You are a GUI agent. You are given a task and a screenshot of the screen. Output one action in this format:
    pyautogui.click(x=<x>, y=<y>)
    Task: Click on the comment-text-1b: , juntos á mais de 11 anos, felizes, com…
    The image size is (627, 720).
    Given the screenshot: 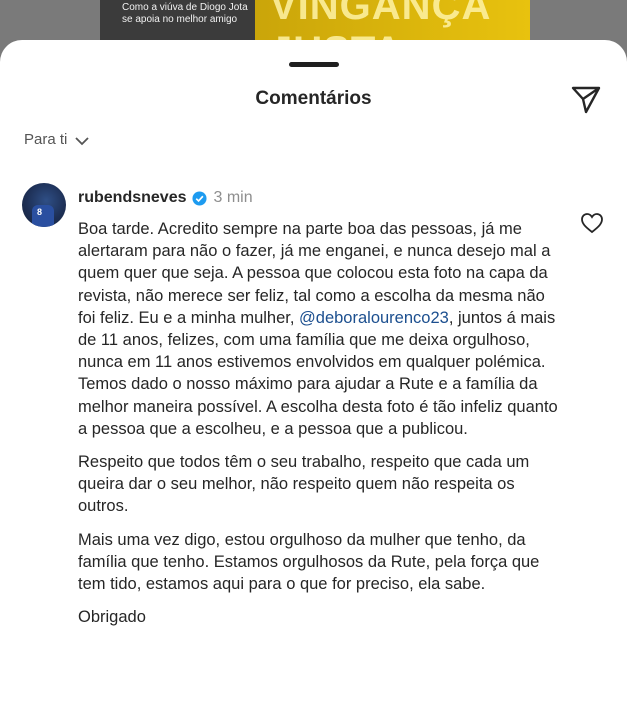 What is the action you would take?
    pyautogui.click(x=318, y=373)
    